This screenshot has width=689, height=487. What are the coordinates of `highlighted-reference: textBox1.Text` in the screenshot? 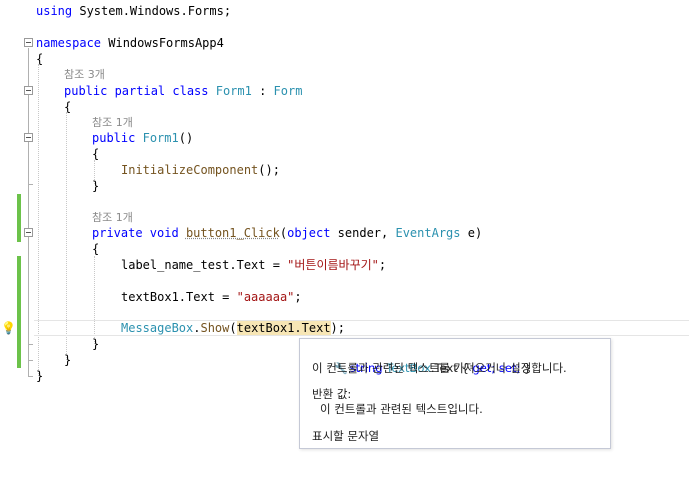 It's located at (283, 328).